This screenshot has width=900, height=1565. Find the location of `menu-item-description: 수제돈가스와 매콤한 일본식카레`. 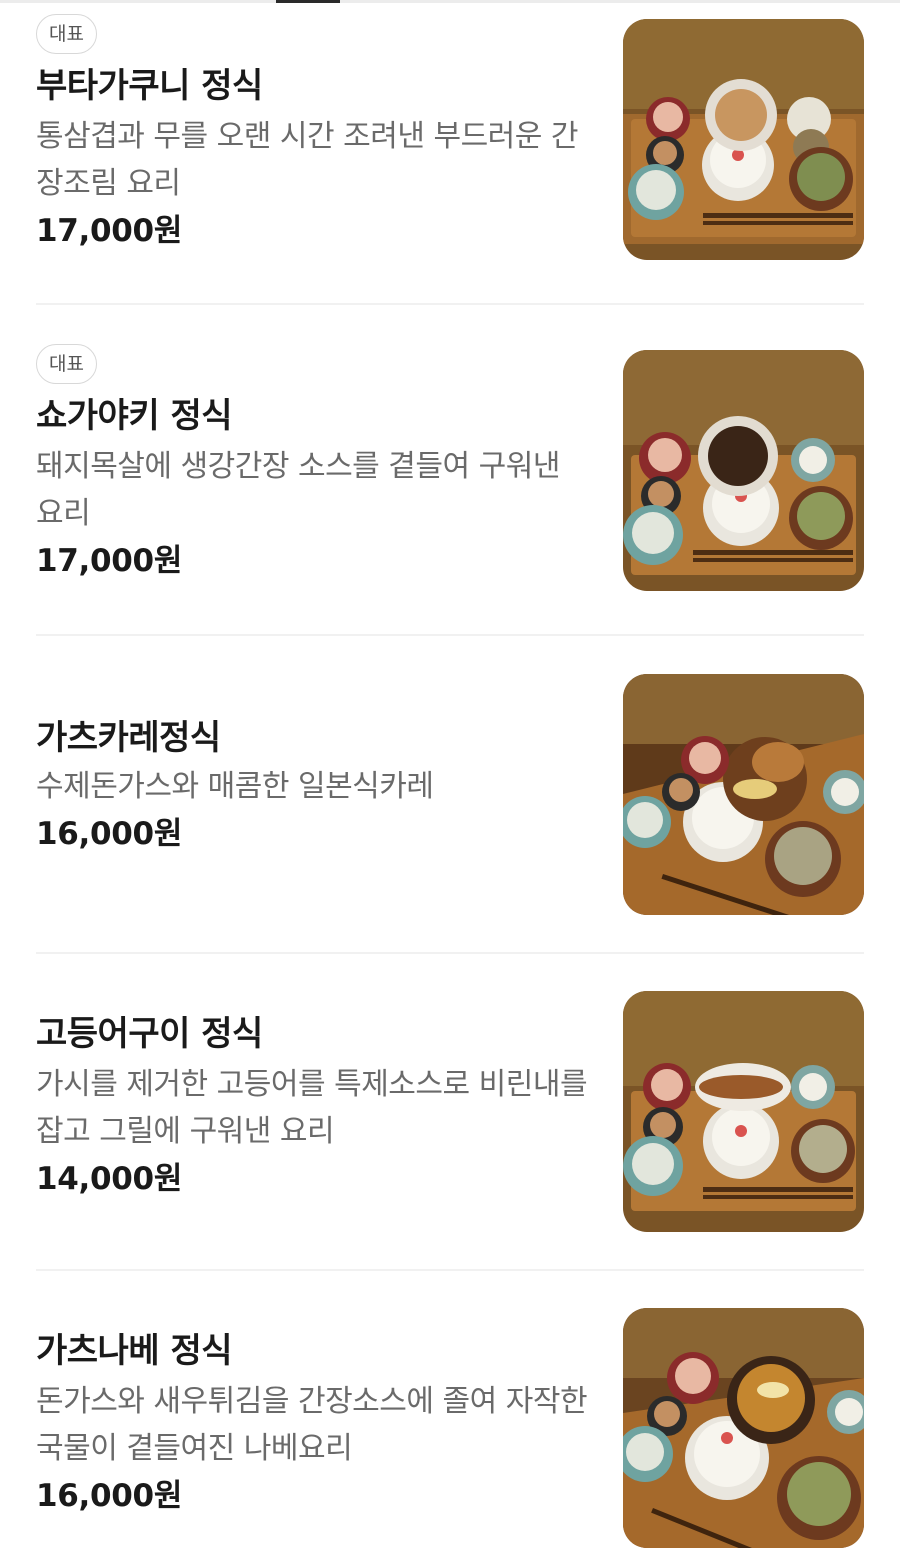

menu-item-description: 수제돈가스와 매콤한 일본식카레 is located at coordinates (235, 786).